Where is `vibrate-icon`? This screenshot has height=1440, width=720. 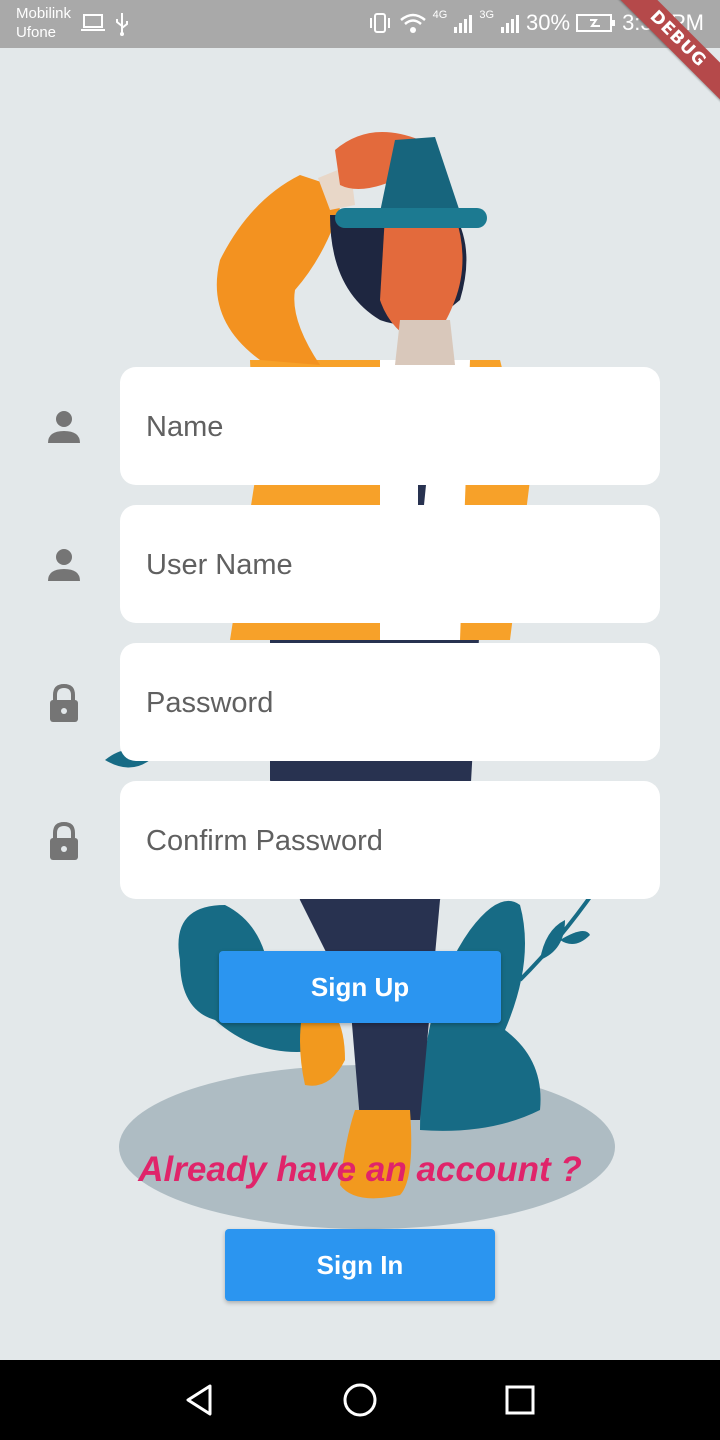 vibrate-icon is located at coordinates (379, 23).